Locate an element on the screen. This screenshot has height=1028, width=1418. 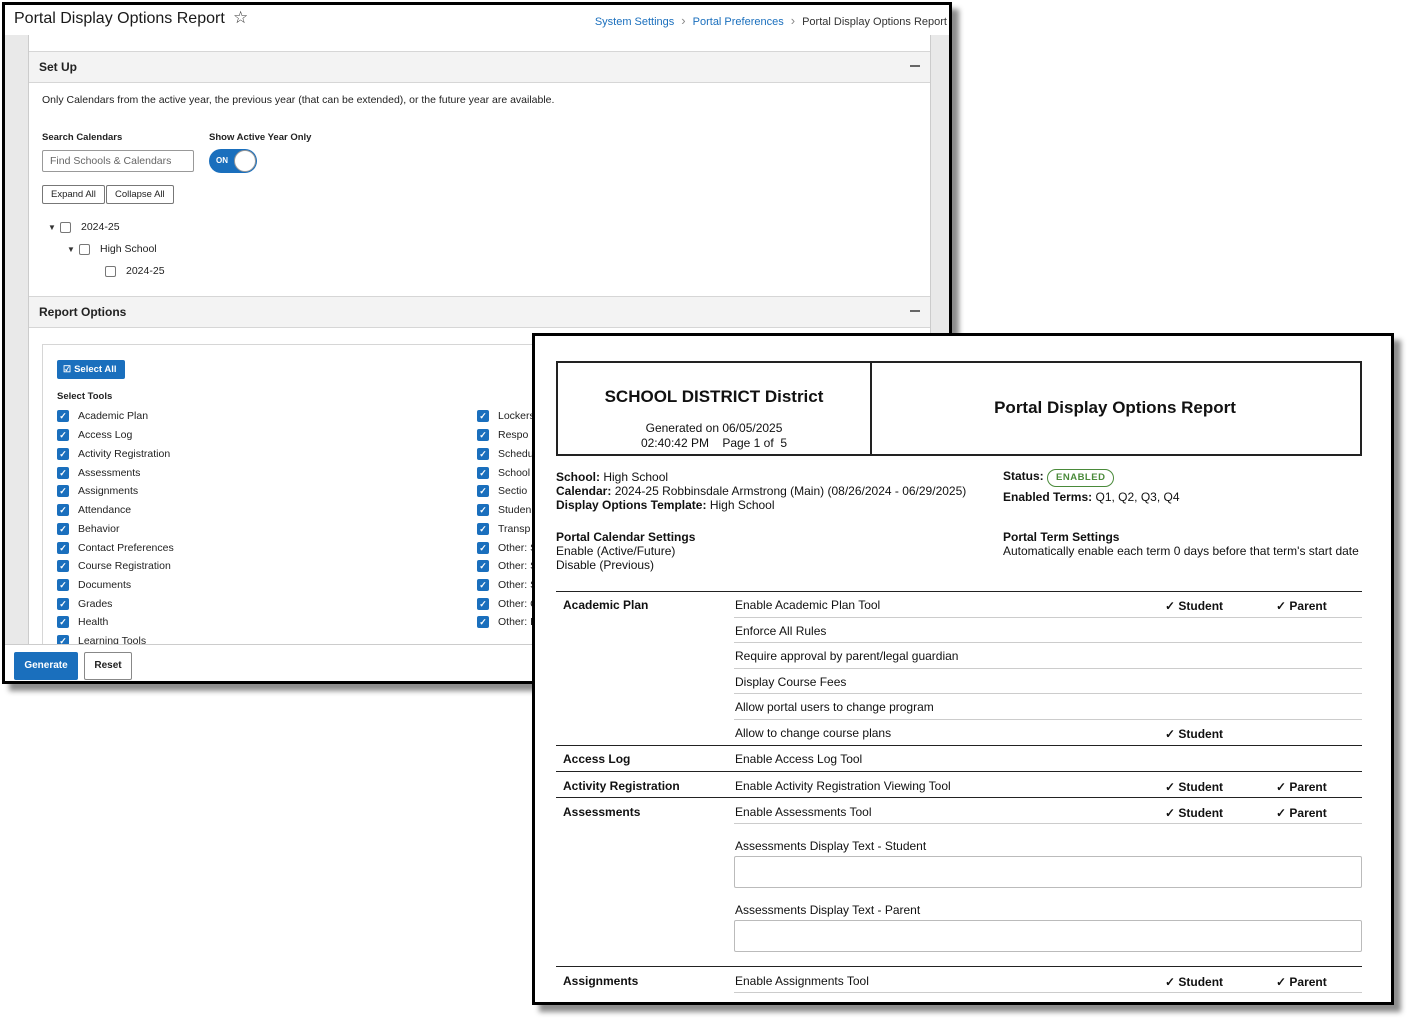
reset-button: Reset is located at coordinates (108, 666).